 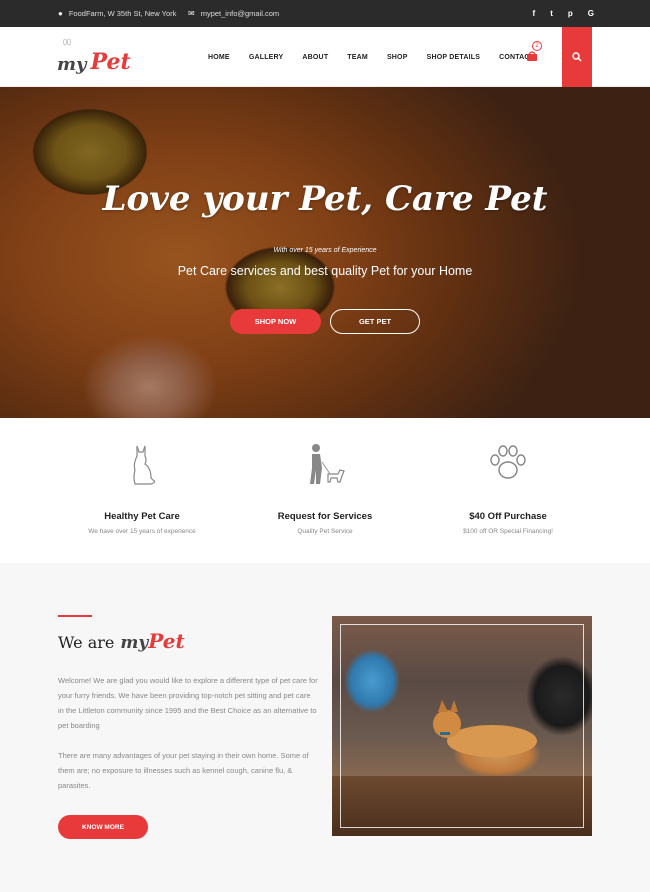 What do you see at coordinates (122, 13) in the screenshot?
I see `address-text: FoodFarm, W 35th St, New York` at bounding box center [122, 13].